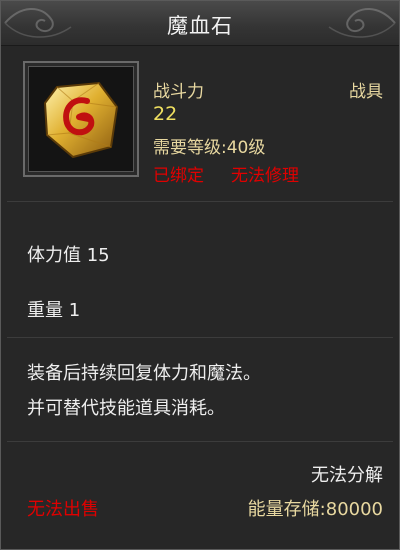 The height and width of the screenshot is (550, 400). What do you see at coordinates (178, 176) in the screenshot?
I see `bound-status: 已绑定` at bounding box center [178, 176].